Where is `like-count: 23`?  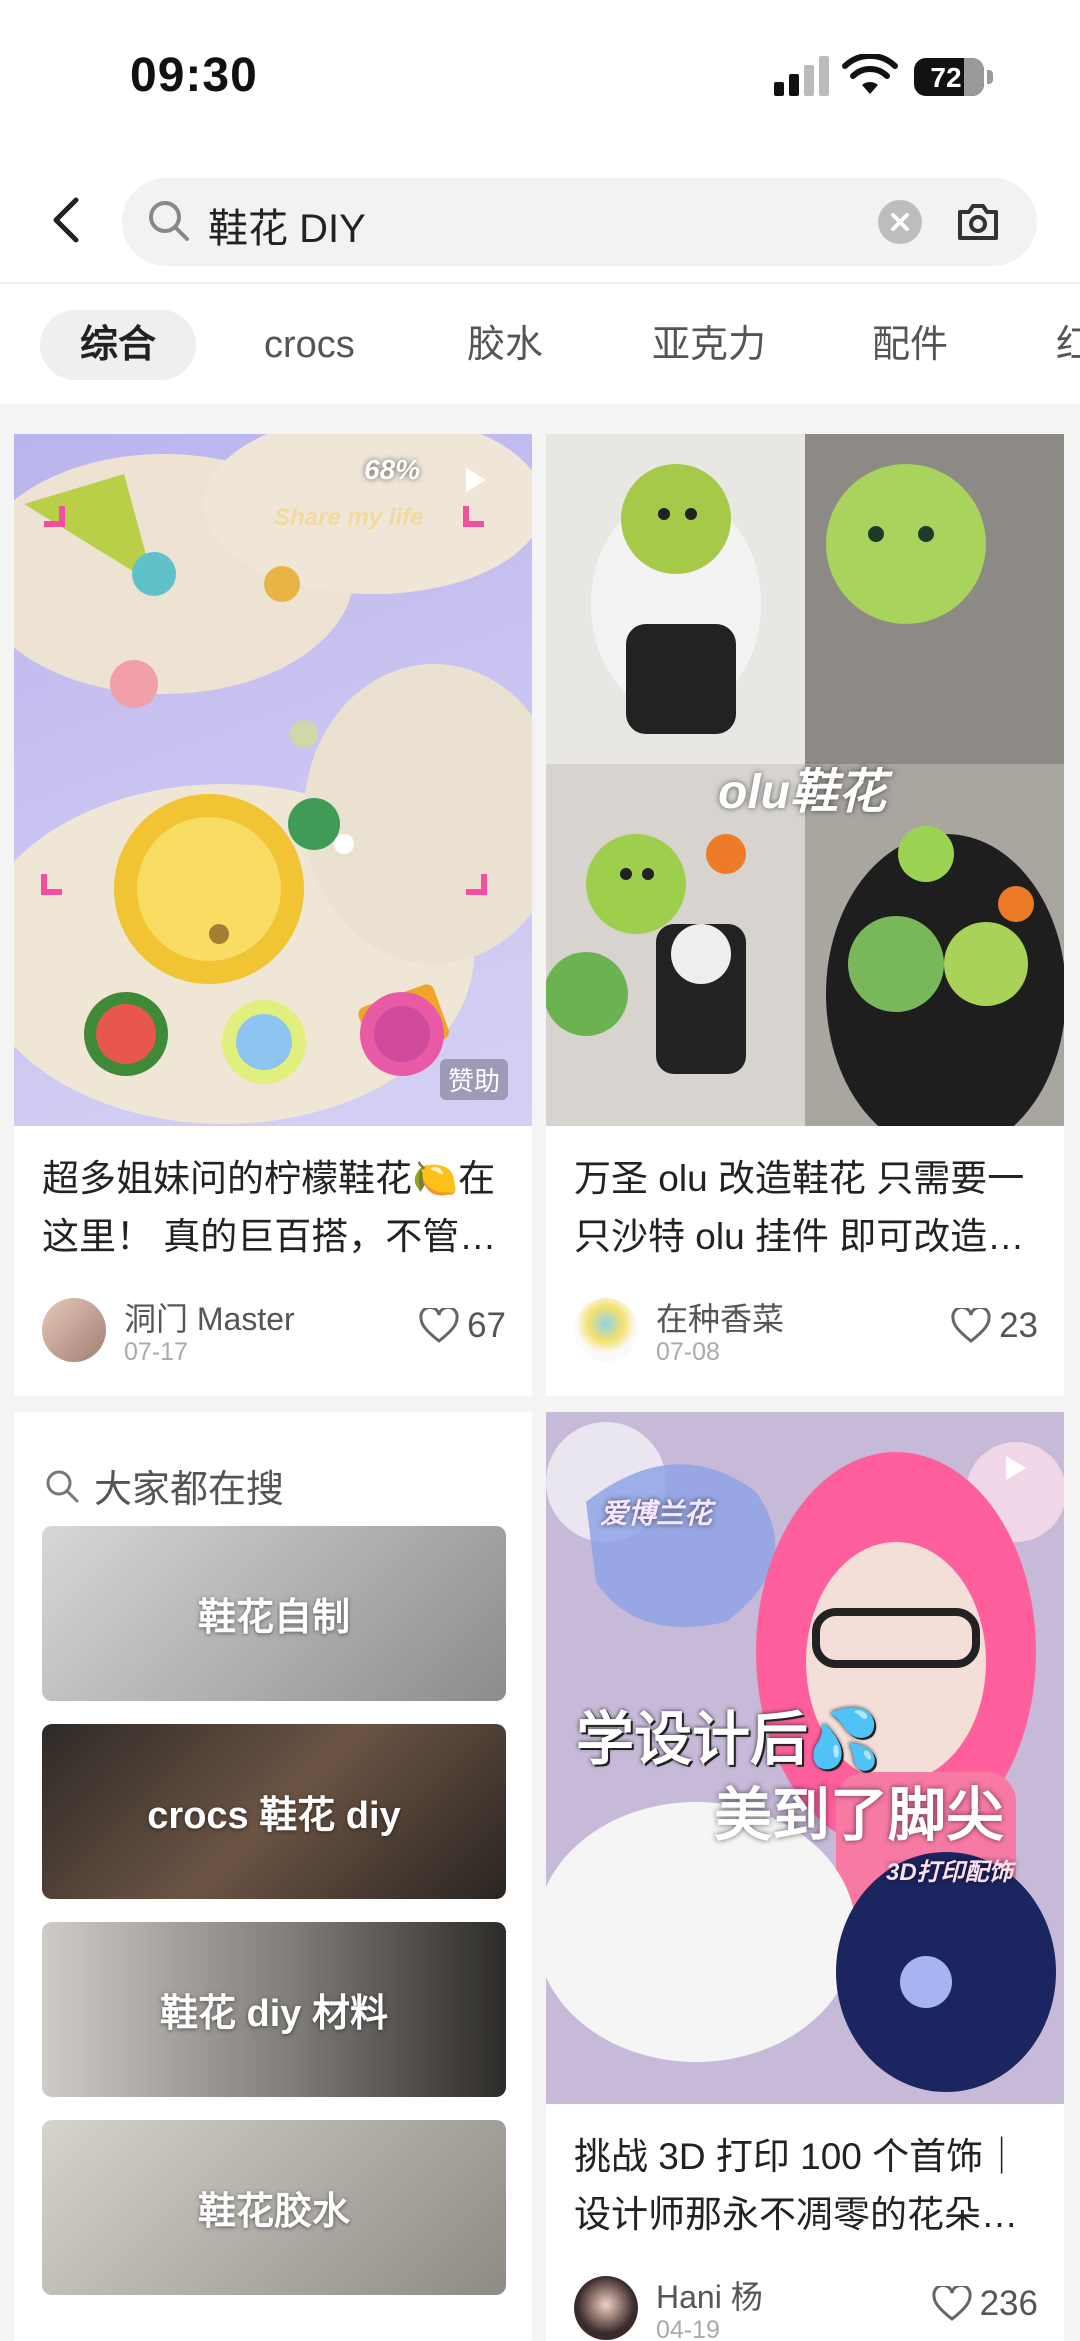 like-count: 23 is located at coordinates (1018, 1325).